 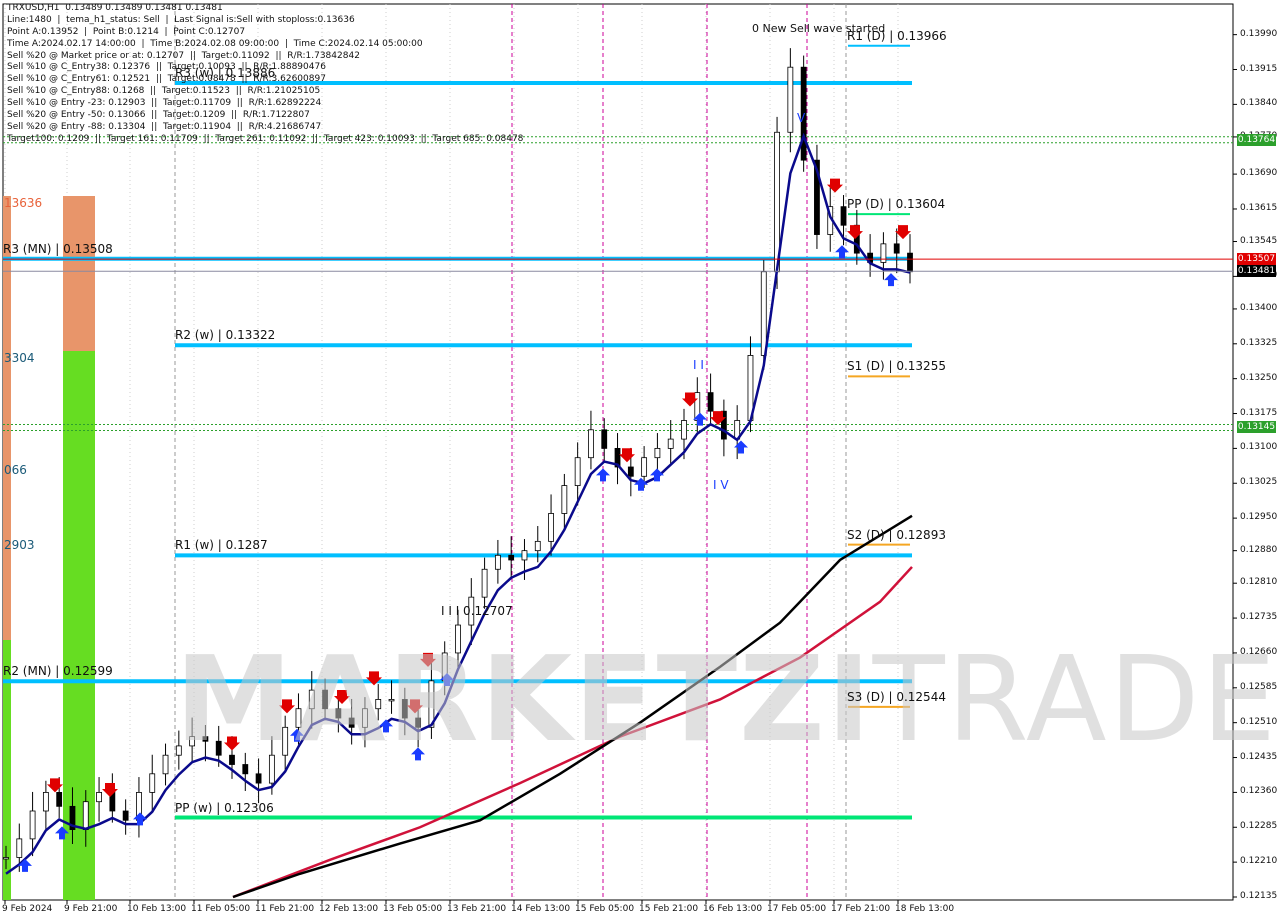 What do you see at coordinates (79, 273) in the screenshot?
I see `histogram-orange` at bounding box center [79, 273].